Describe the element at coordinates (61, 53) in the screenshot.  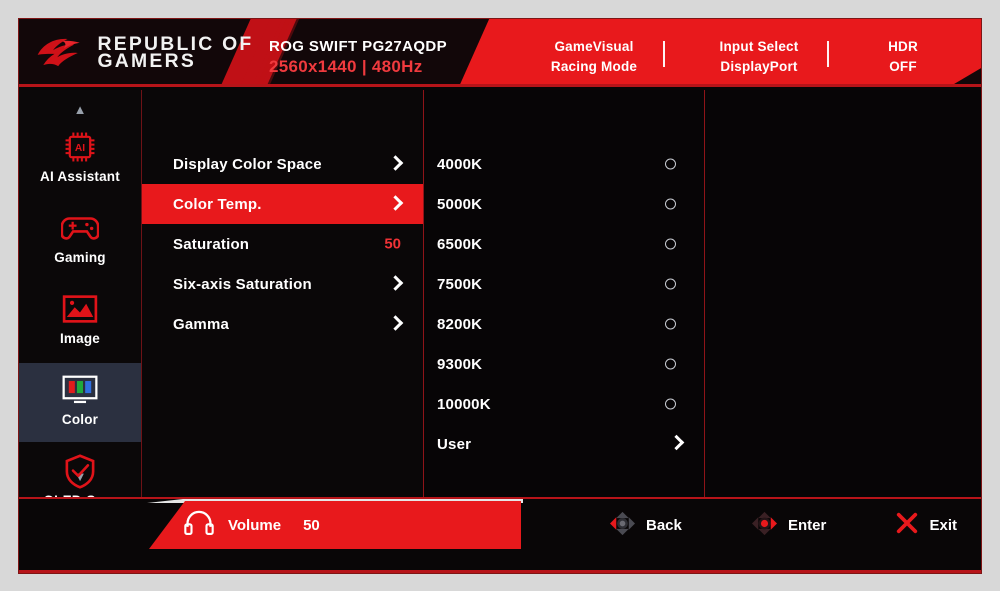
I see `rog-logo-icon` at that location.